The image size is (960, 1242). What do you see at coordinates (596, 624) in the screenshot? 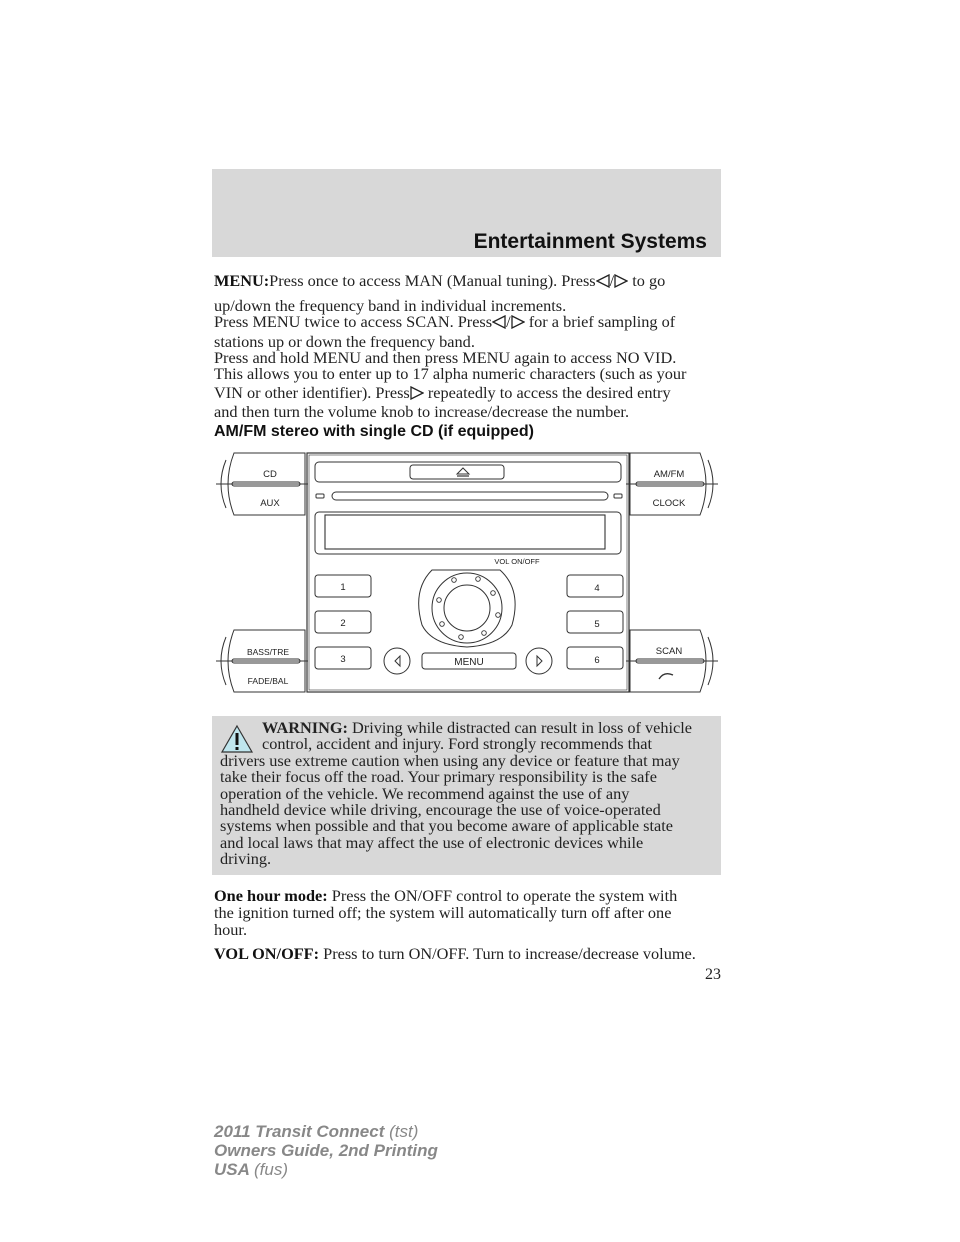
I see `preset-5-button: 5` at bounding box center [596, 624].